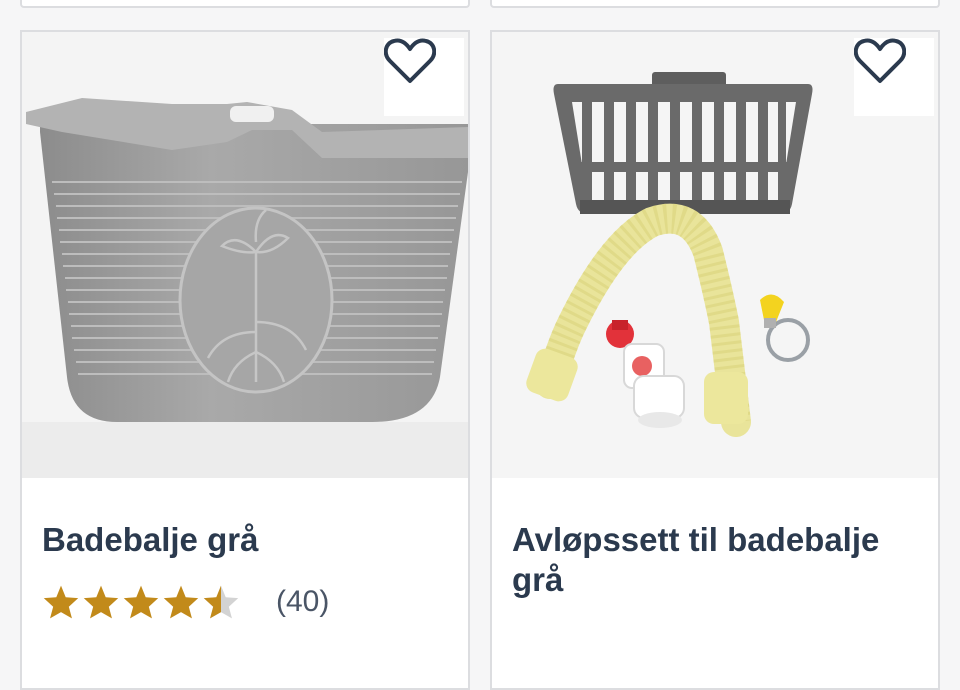 This screenshot has width=960, height=690. What do you see at coordinates (715, 4) in the screenshot?
I see `previous-product-card-right` at bounding box center [715, 4].